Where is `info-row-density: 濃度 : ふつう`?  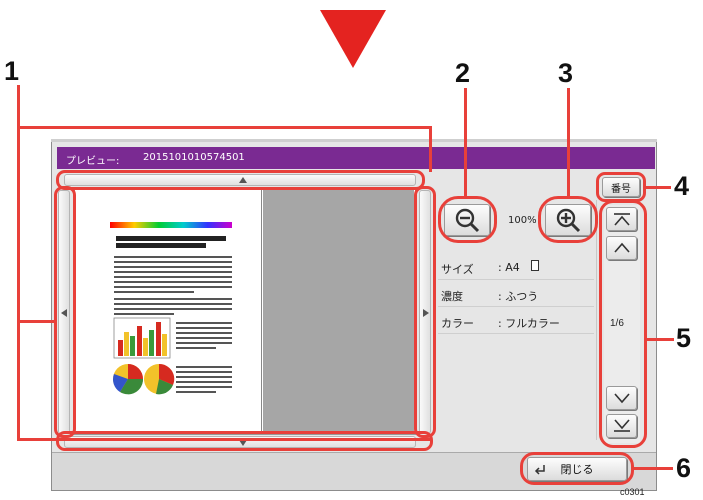
info-row-density: 濃度 : ふつう is located at coordinates (516, 294).